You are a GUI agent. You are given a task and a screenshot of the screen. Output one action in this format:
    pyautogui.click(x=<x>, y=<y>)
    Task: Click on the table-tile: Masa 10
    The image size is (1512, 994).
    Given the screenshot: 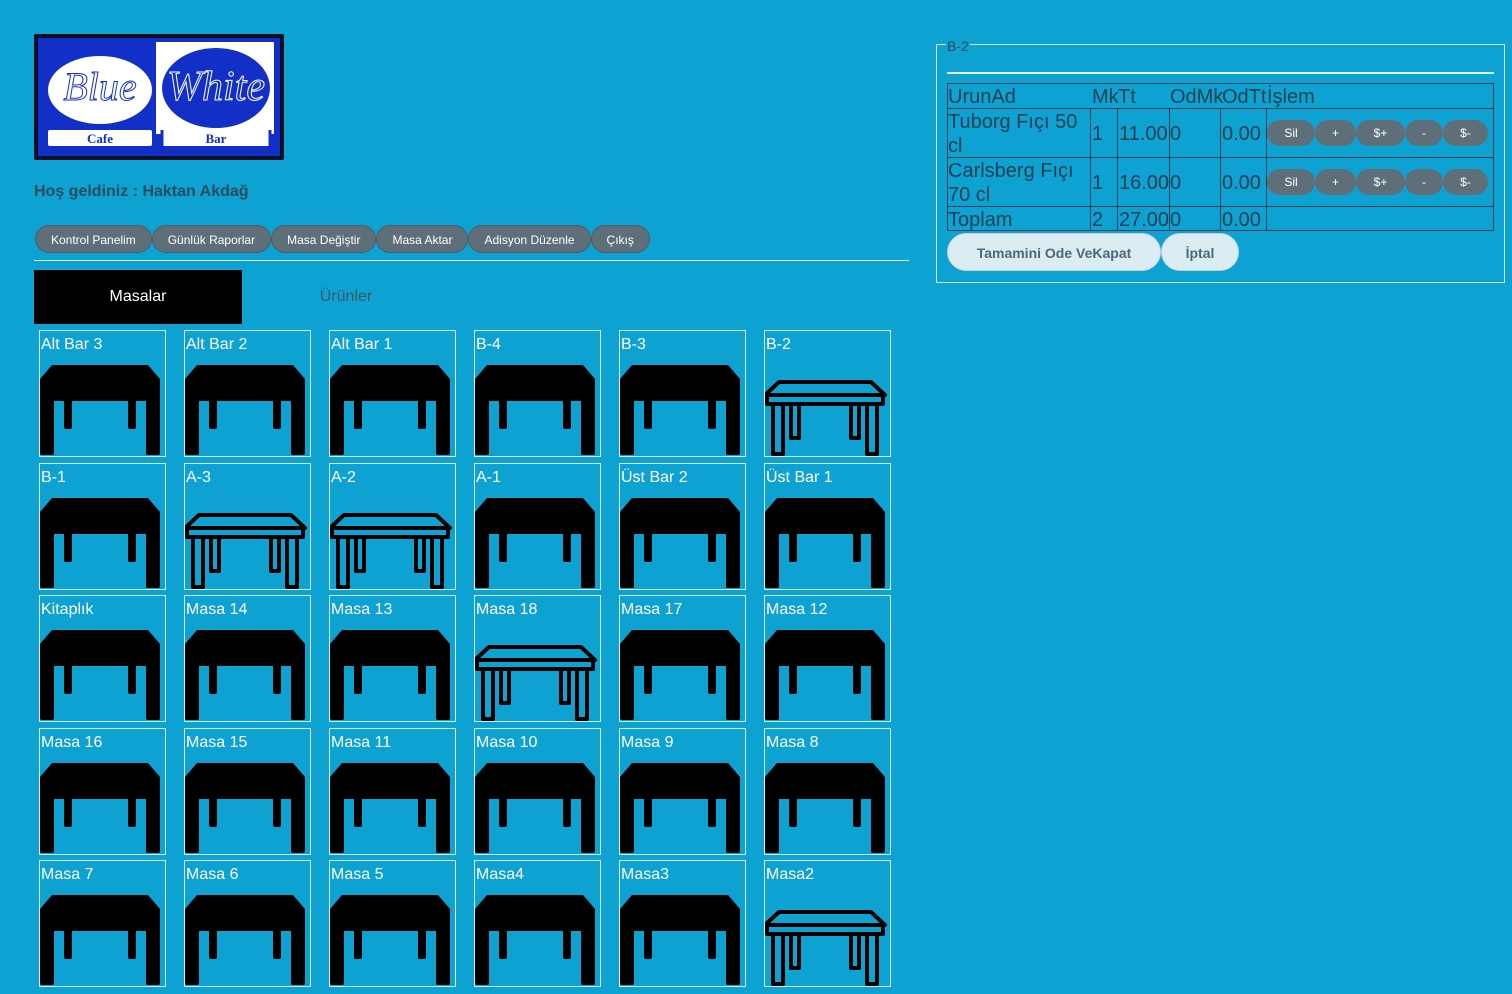 What is the action you would take?
    pyautogui.click(x=537, y=791)
    